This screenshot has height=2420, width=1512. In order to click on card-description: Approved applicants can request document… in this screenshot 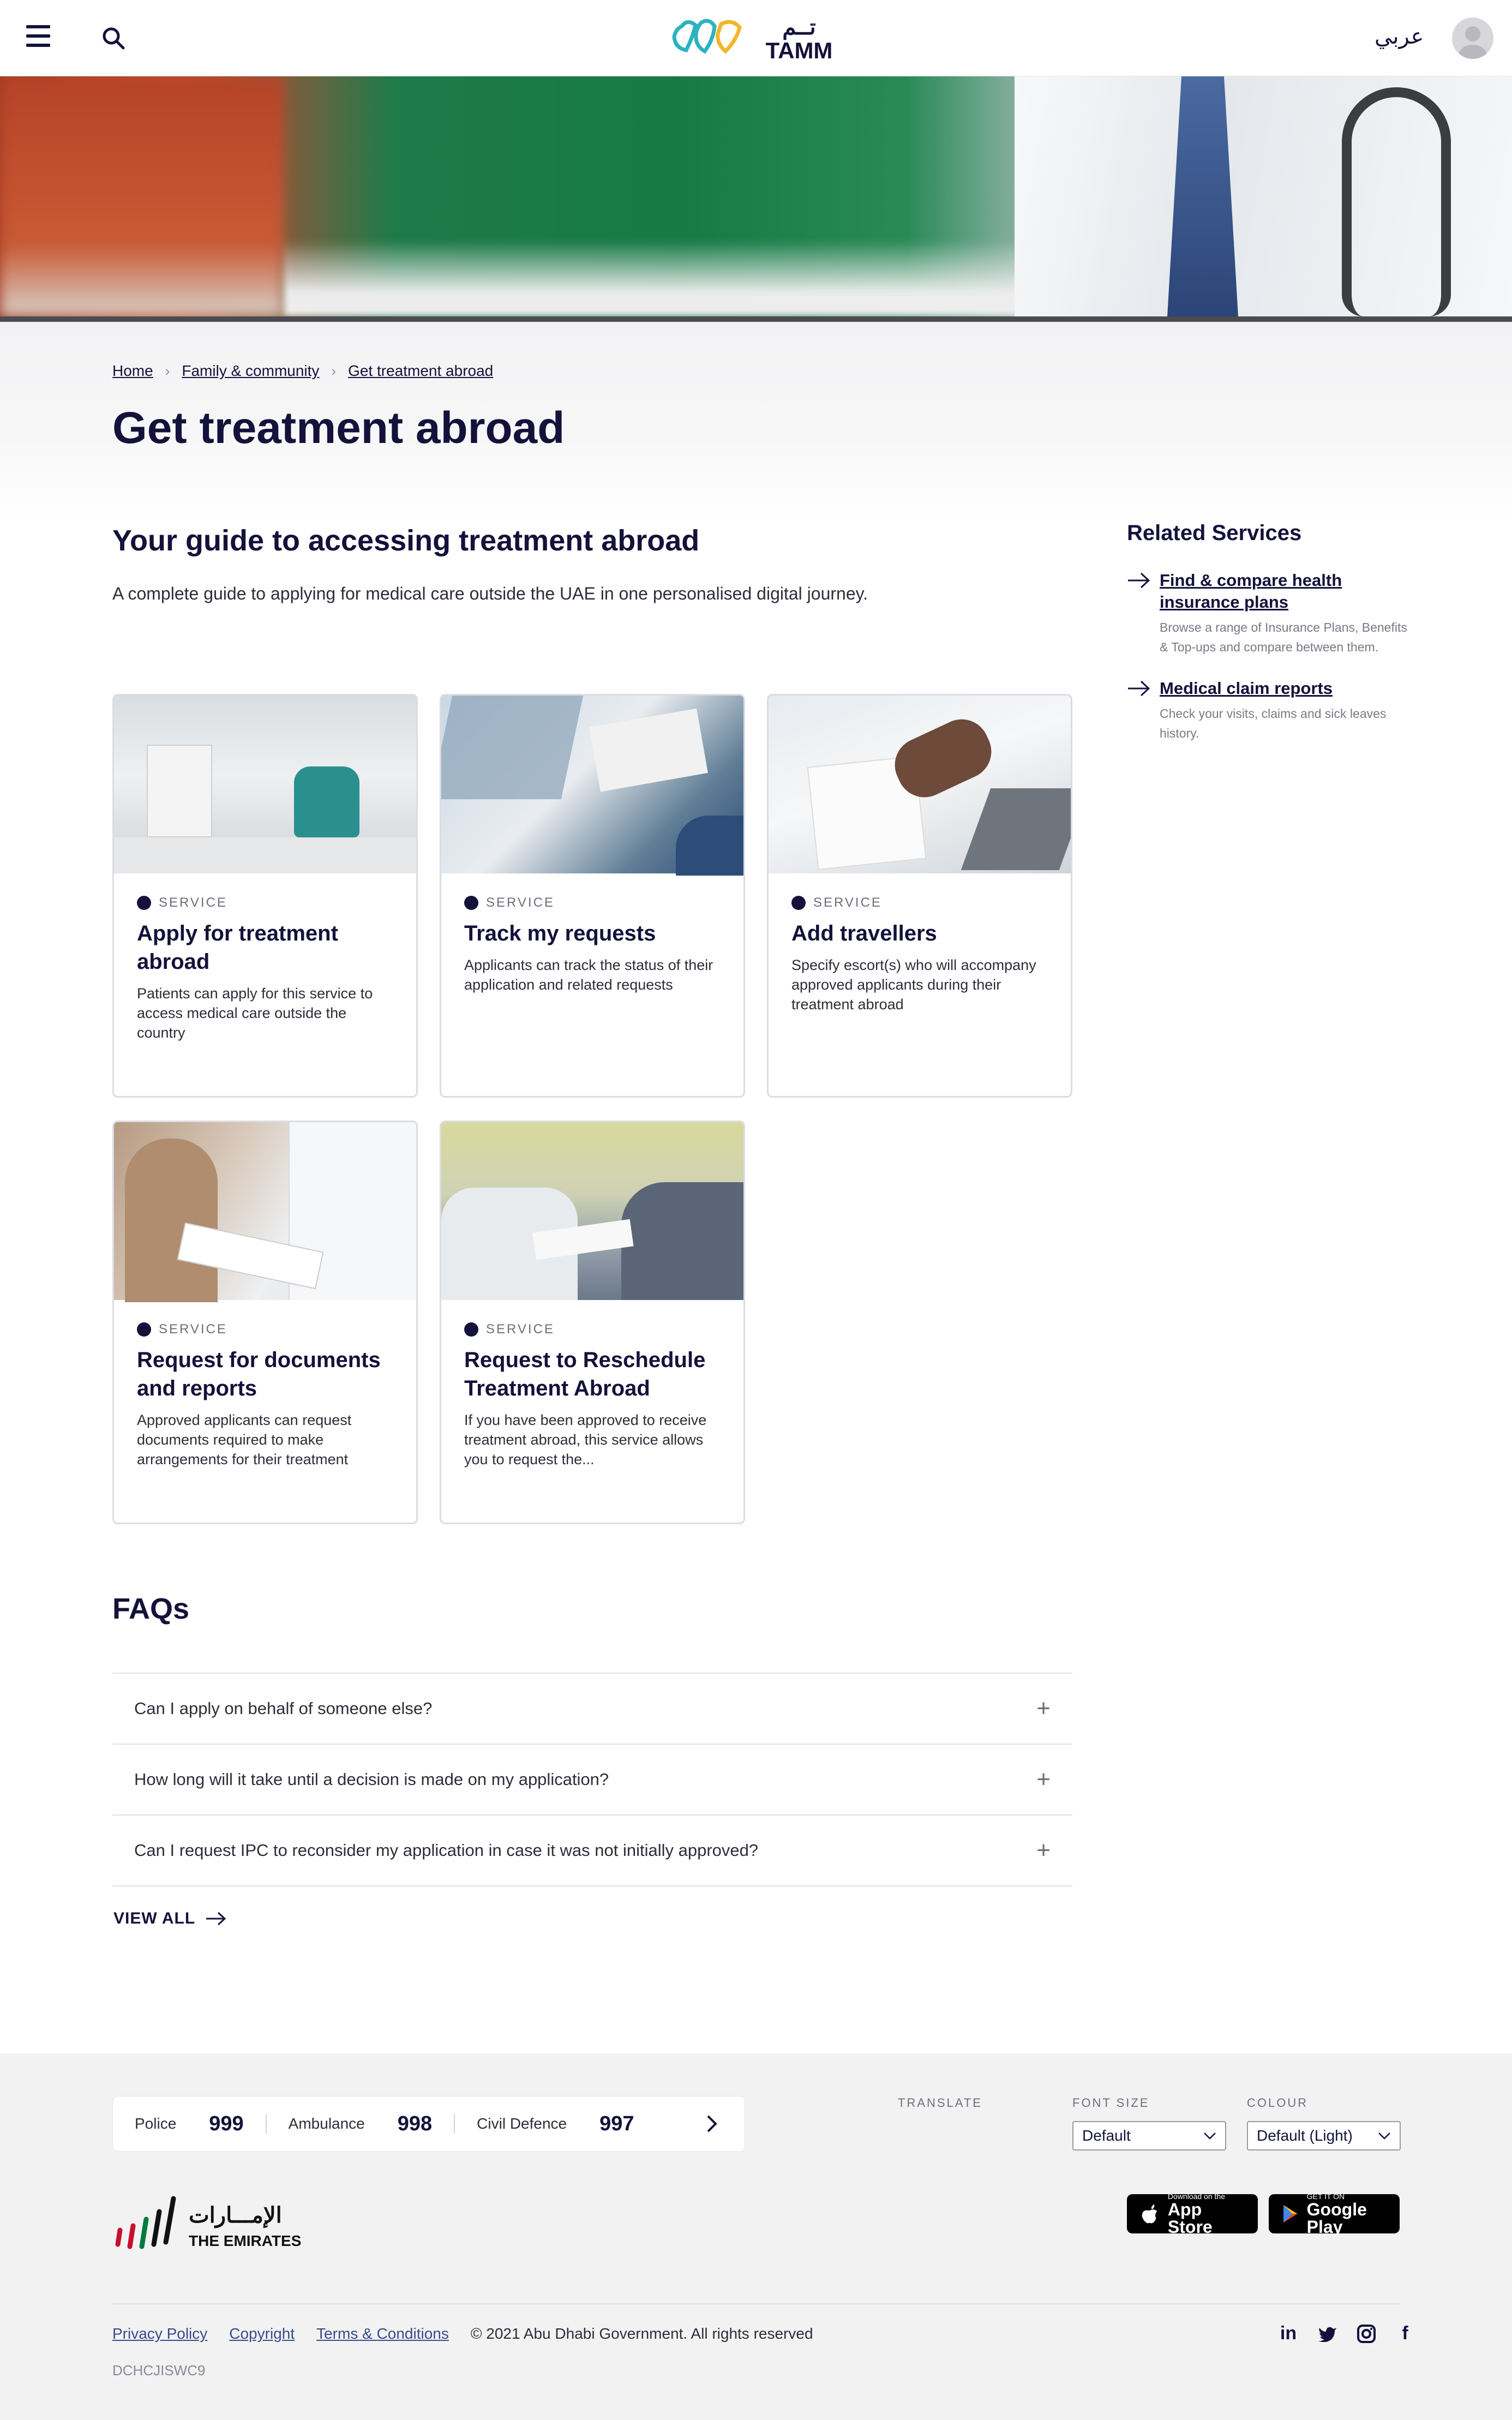, I will do `click(244, 1439)`.